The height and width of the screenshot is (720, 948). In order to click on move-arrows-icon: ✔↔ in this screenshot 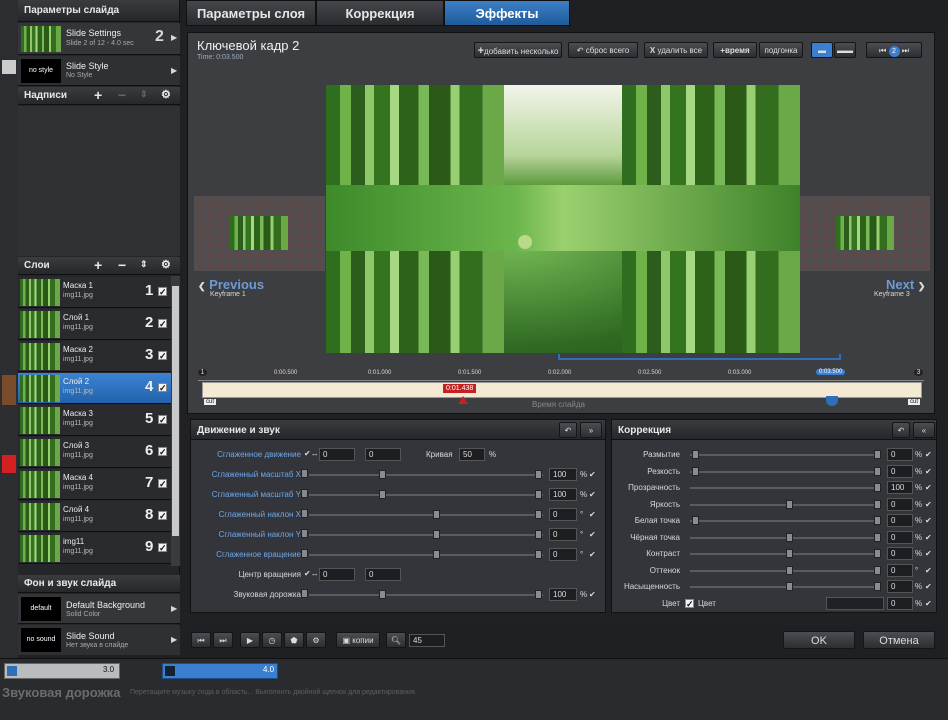, I will do `click(311, 573)`.